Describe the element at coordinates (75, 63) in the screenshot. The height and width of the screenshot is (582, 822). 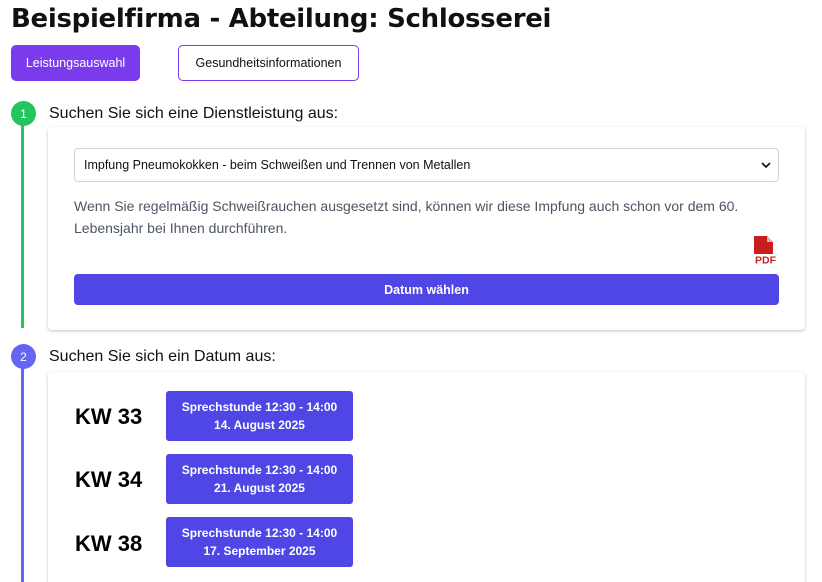
I see `tab-leistungsauswahl: Leistungsauswahl` at that location.